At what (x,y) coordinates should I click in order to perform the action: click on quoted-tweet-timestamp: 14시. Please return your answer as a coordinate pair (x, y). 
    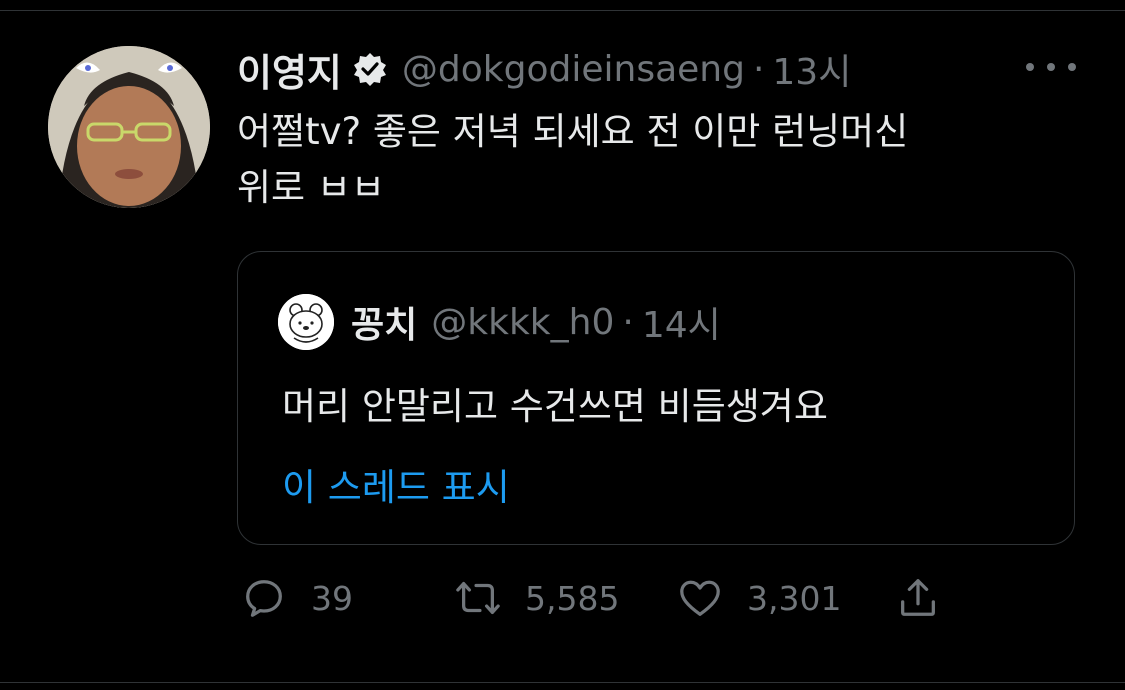
    Looking at the image, I should click on (681, 322).